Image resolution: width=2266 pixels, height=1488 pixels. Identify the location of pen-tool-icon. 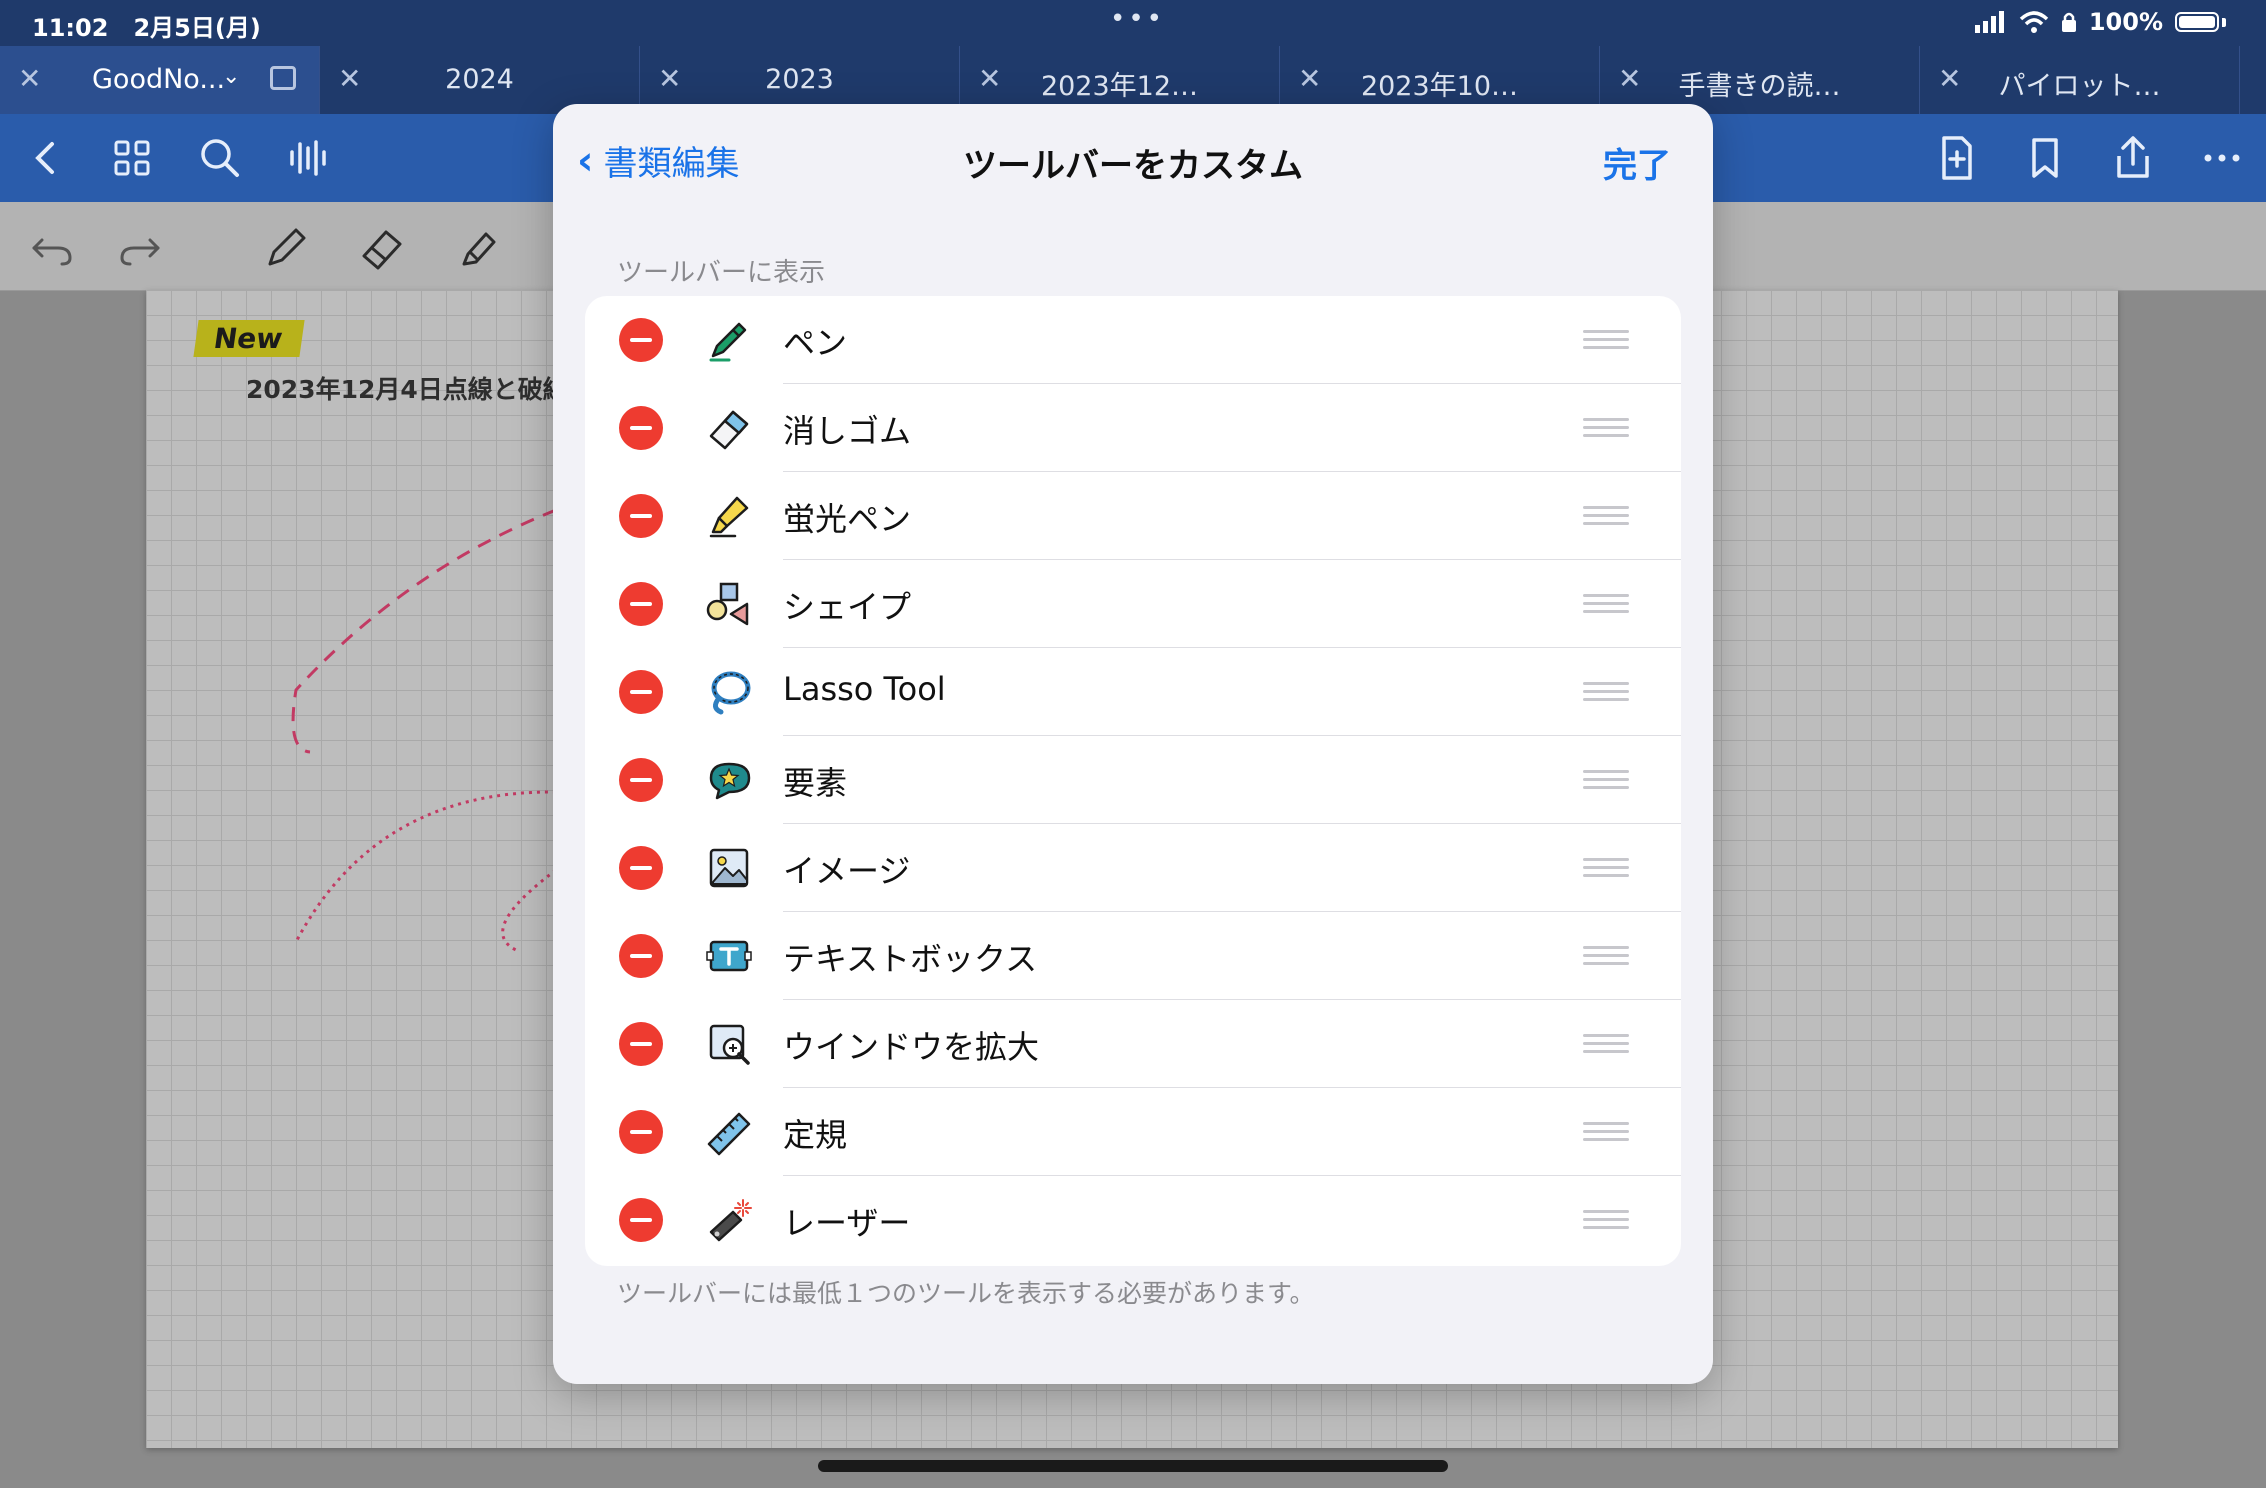
(286, 248).